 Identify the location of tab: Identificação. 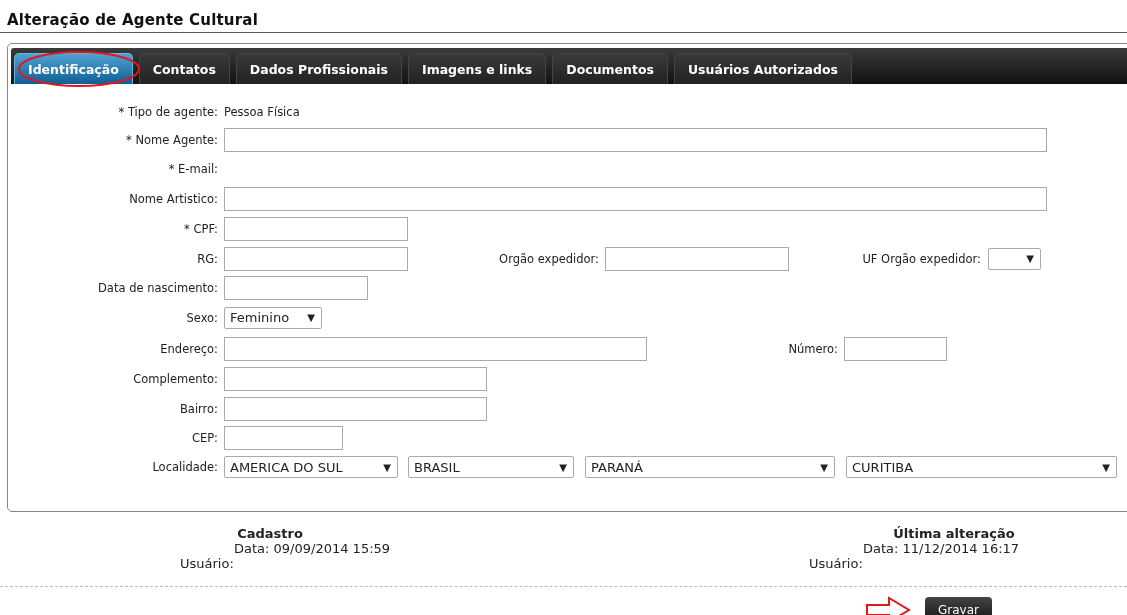
(73, 68).